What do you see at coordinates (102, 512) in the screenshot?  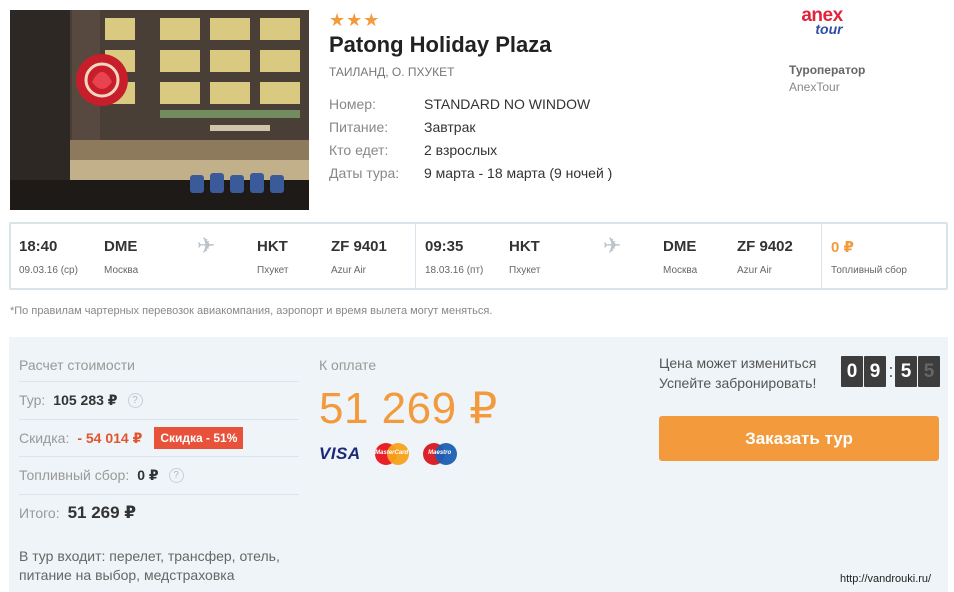 I see `total-value: 51 269 ₽` at bounding box center [102, 512].